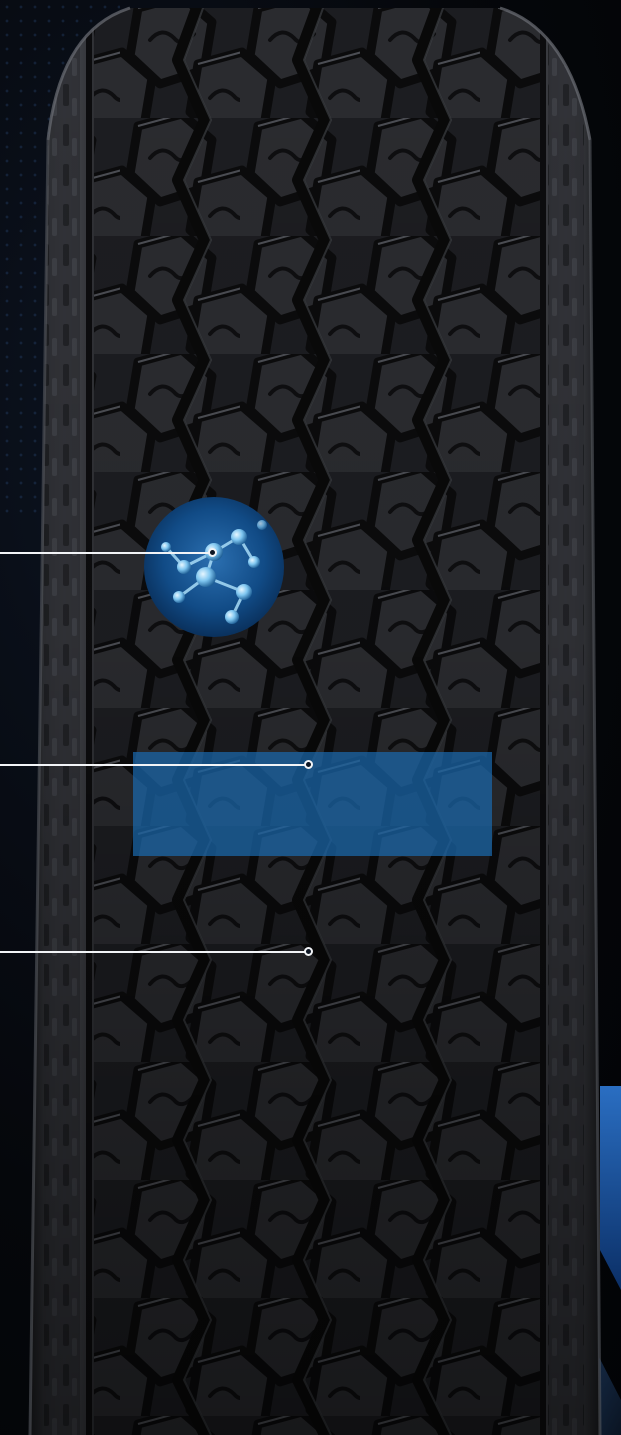  I want to click on callout-line-tread-zone, so click(153, 765).